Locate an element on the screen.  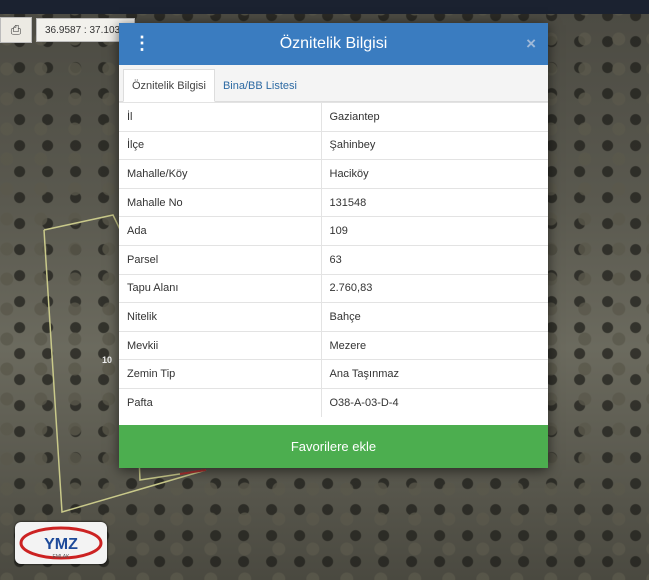
table-row: Zemin Tip Ana Taşınmaz is located at coordinates (333, 374).